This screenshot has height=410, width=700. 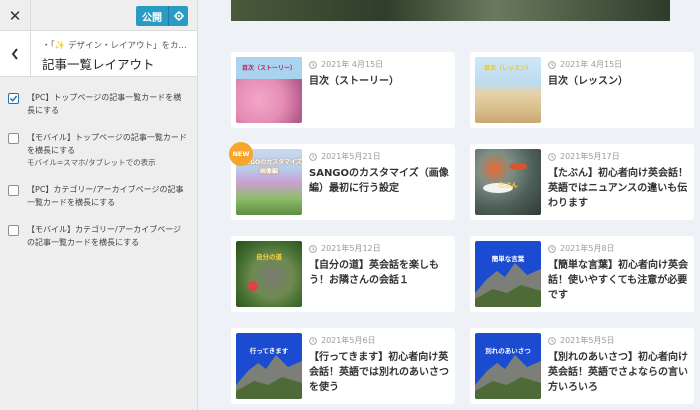 I want to click on article-card: 目次（ストーリー） 2021年 4月15日 目次（ストーリー）, so click(x=343, y=90).